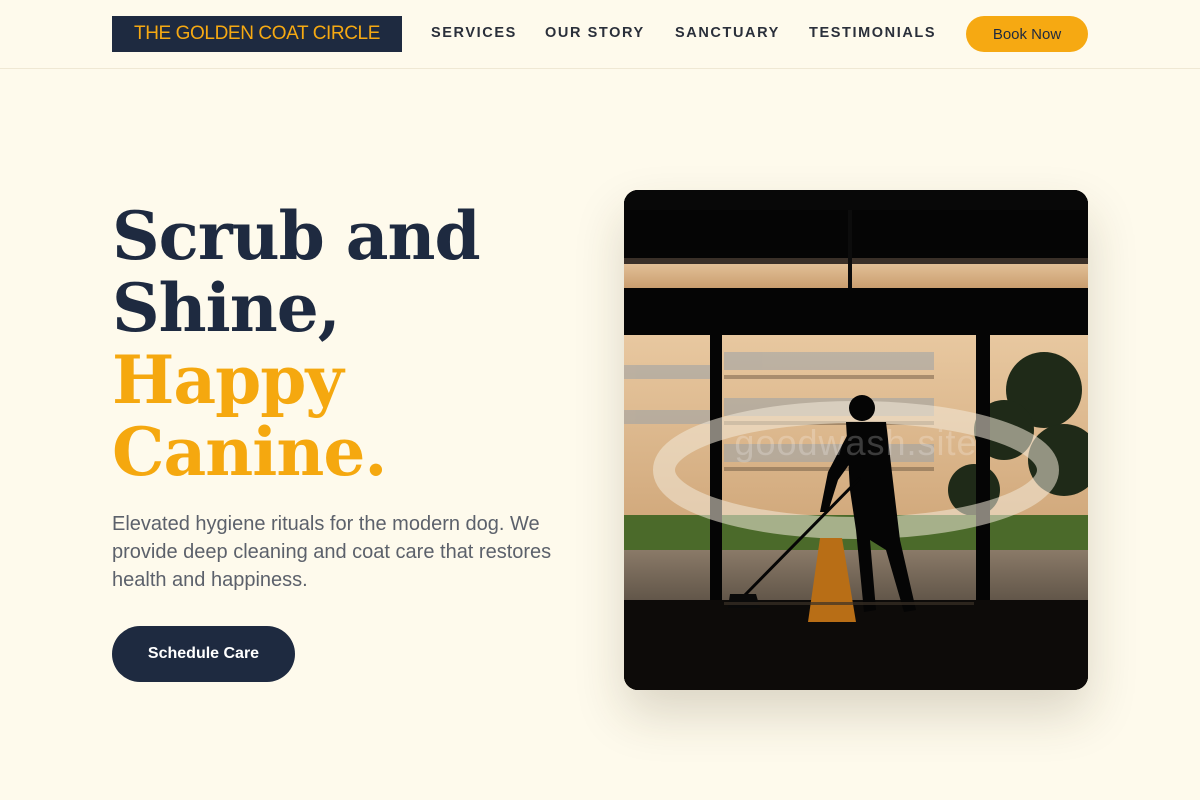  Describe the element at coordinates (226, 308) in the screenshot. I see `headline-line-2: Shine,` at that location.